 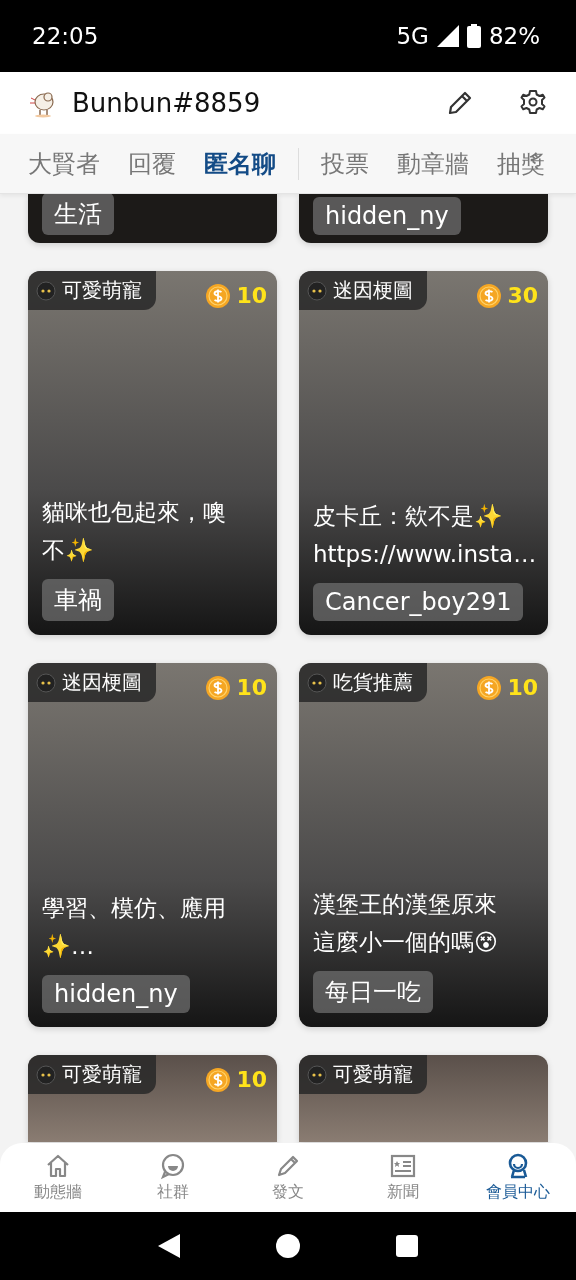 What do you see at coordinates (78, 600) in the screenshot?
I see `author-tag: 車禍` at bounding box center [78, 600].